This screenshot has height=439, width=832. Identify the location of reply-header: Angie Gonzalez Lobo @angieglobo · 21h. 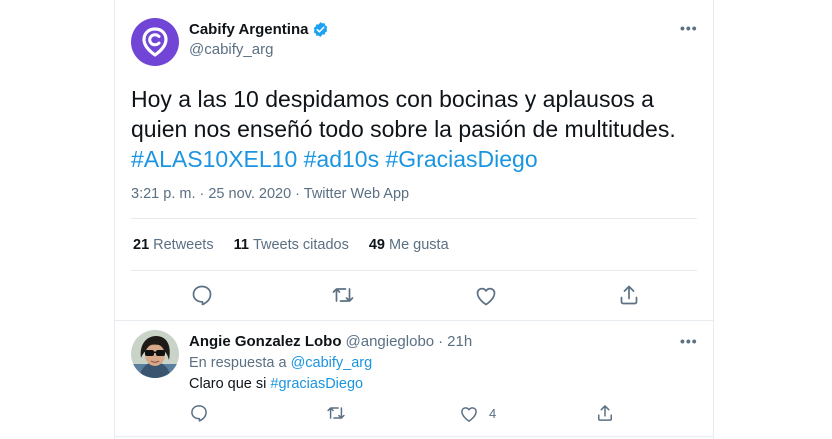
(330, 341).